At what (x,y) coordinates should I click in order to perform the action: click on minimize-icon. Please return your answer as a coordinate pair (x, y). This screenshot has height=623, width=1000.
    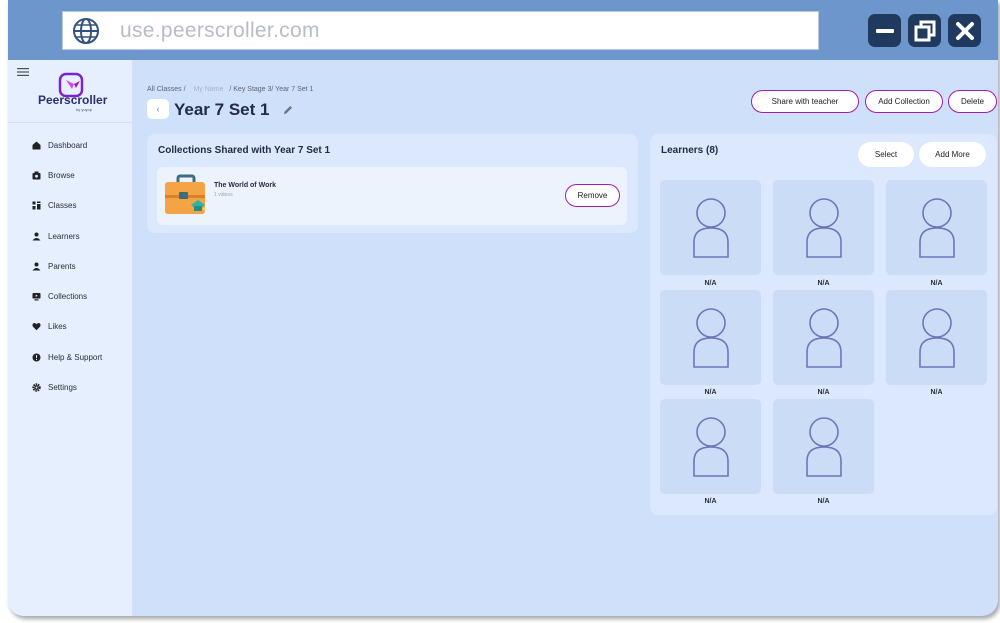
    Looking at the image, I should click on (884, 30).